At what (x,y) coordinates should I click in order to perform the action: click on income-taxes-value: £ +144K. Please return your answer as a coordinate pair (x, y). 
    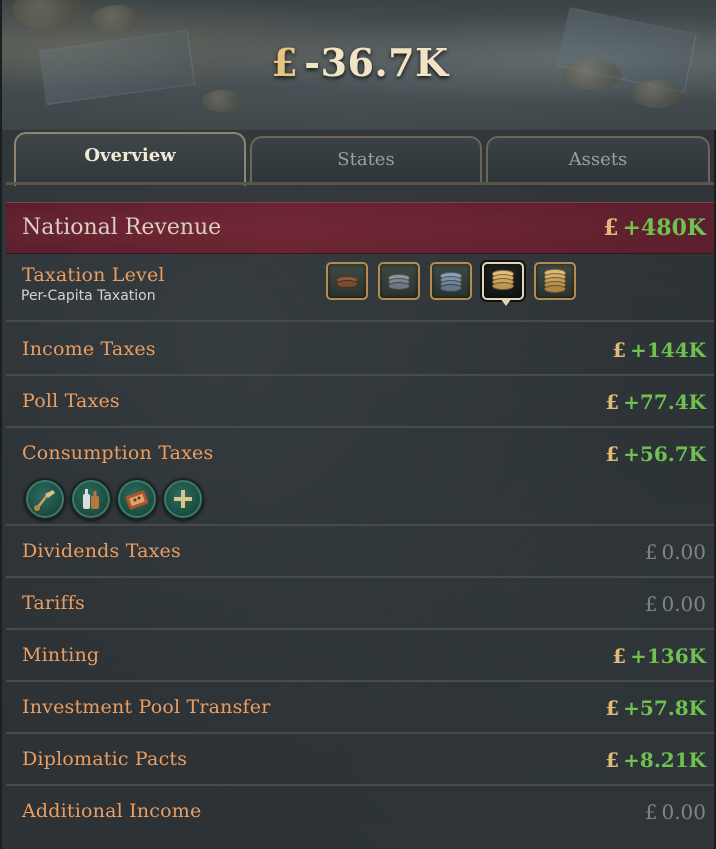
    Looking at the image, I should click on (659, 350).